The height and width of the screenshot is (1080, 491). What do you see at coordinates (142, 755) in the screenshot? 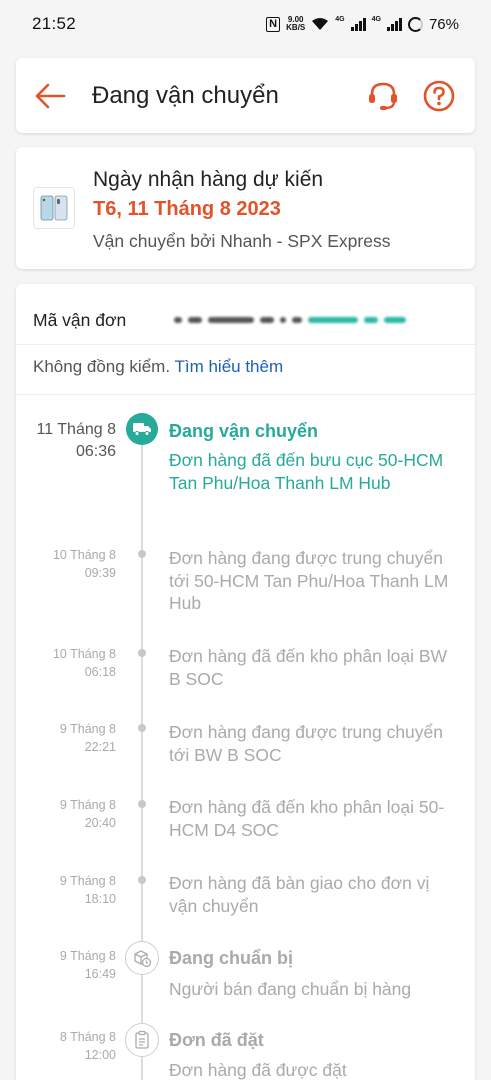
I see `timeline-line` at bounding box center [142, 755].